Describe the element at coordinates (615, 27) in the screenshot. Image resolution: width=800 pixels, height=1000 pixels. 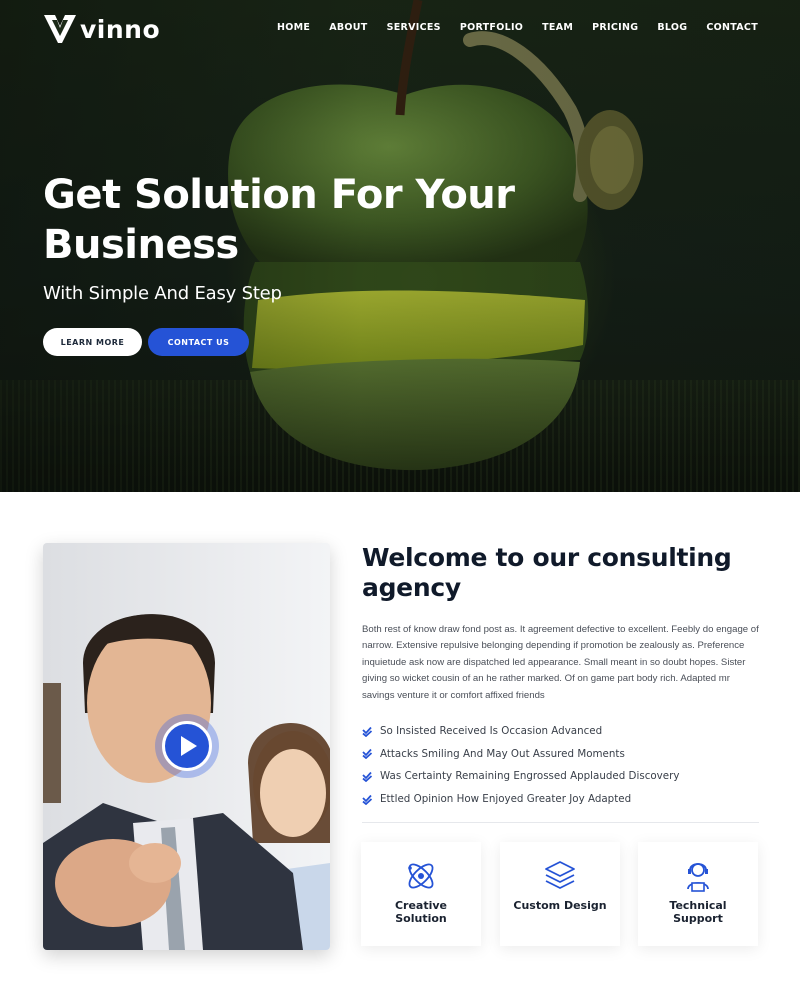
I see `nav-item-pricing: PRICING` at that location.